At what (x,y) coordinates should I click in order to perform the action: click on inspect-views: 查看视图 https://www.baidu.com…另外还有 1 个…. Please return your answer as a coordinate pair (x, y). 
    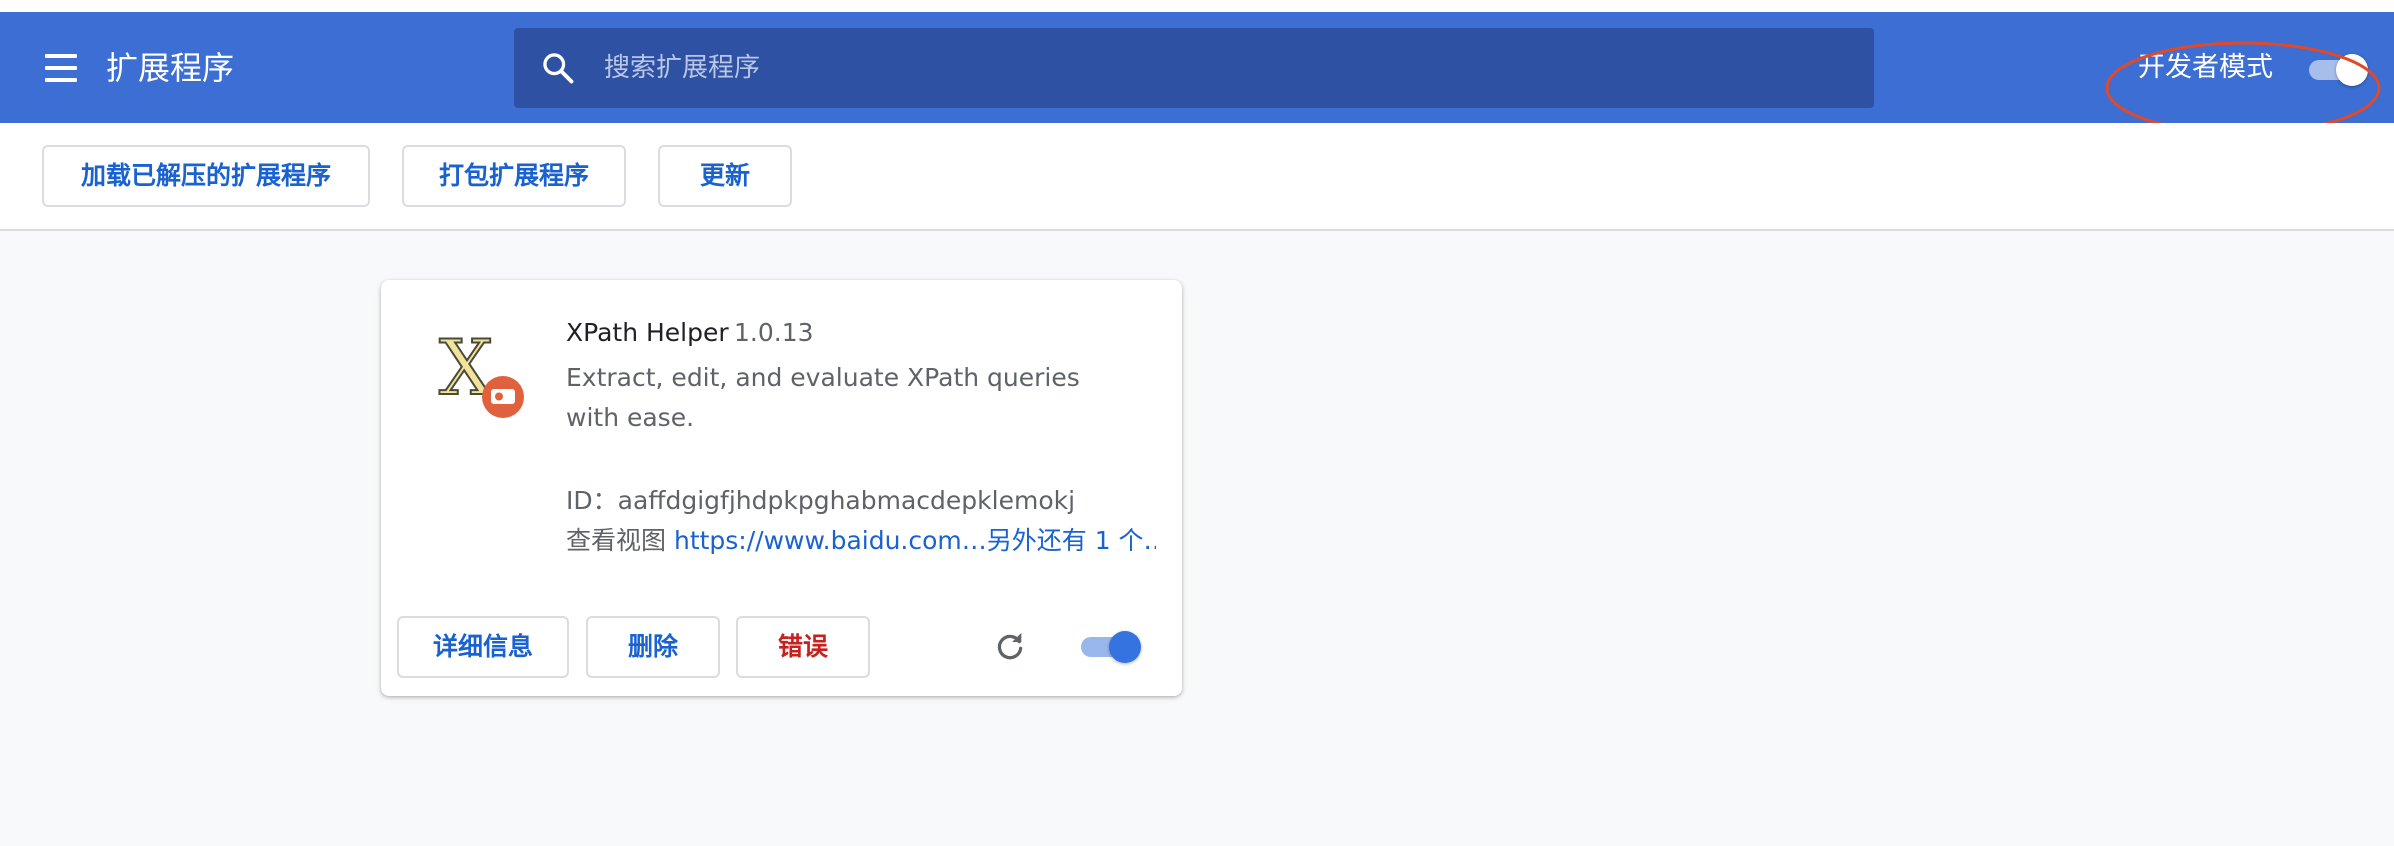
    Looking at the image, I should click on (861, 541).